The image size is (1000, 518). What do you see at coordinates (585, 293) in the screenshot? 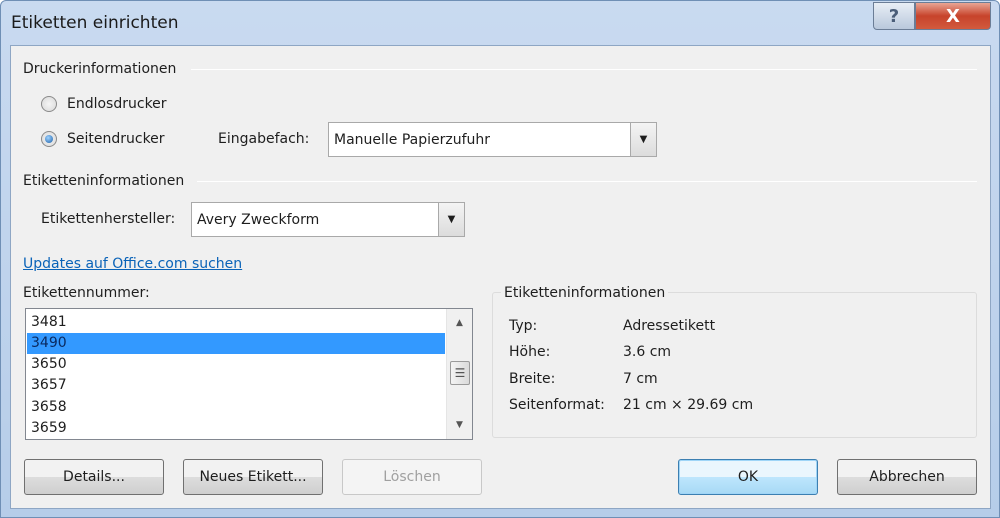
I see `info-group-title: Etiketteninformationen` at bounding box center [585, 293].